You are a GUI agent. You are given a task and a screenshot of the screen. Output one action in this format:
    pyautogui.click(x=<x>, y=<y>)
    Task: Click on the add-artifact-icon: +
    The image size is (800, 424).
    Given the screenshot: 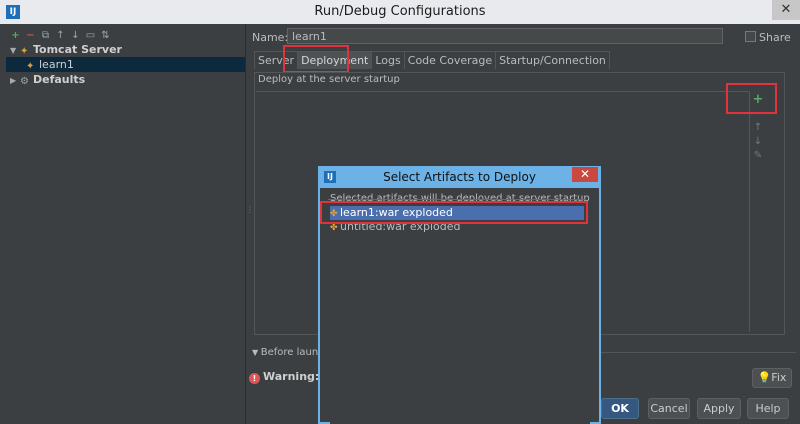 What is the action you would take?
    pyautogui.click(x=758, y=100)
    